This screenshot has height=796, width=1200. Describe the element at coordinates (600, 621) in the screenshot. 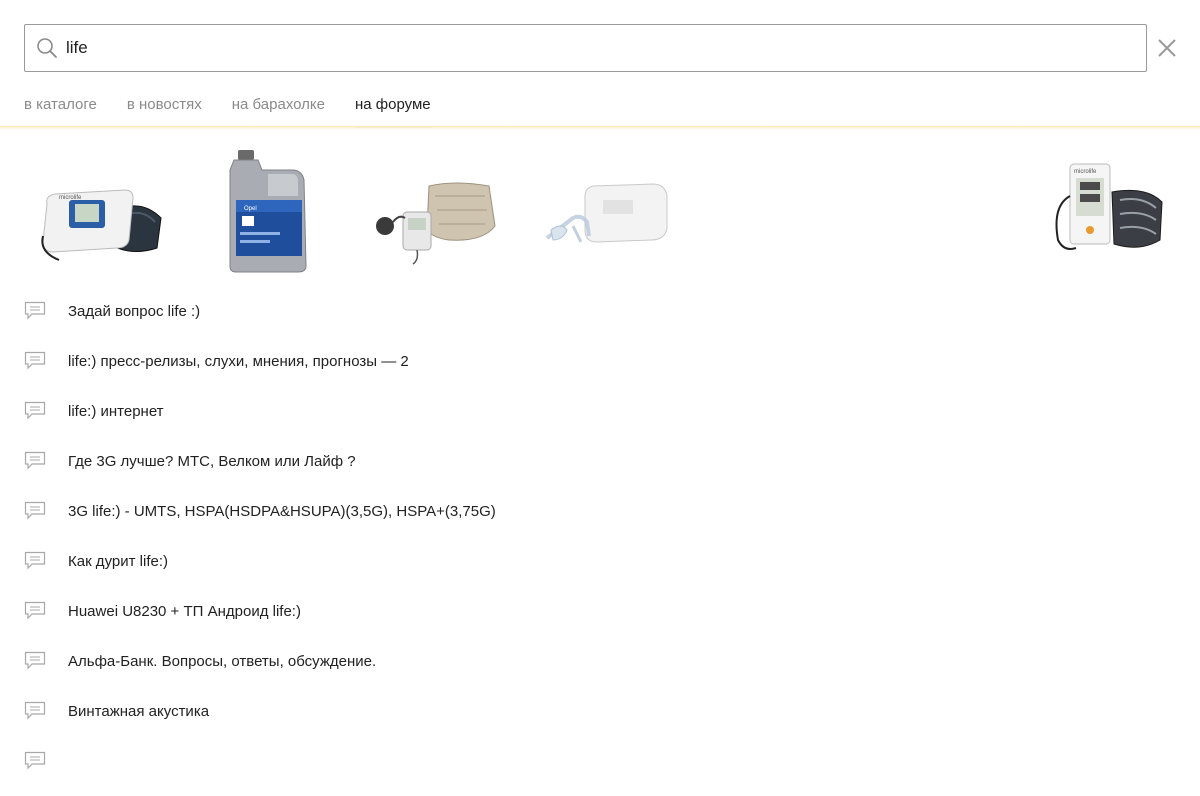

I see `list-item: Huawei U8230 + ТП Андроид life:)` at that location.